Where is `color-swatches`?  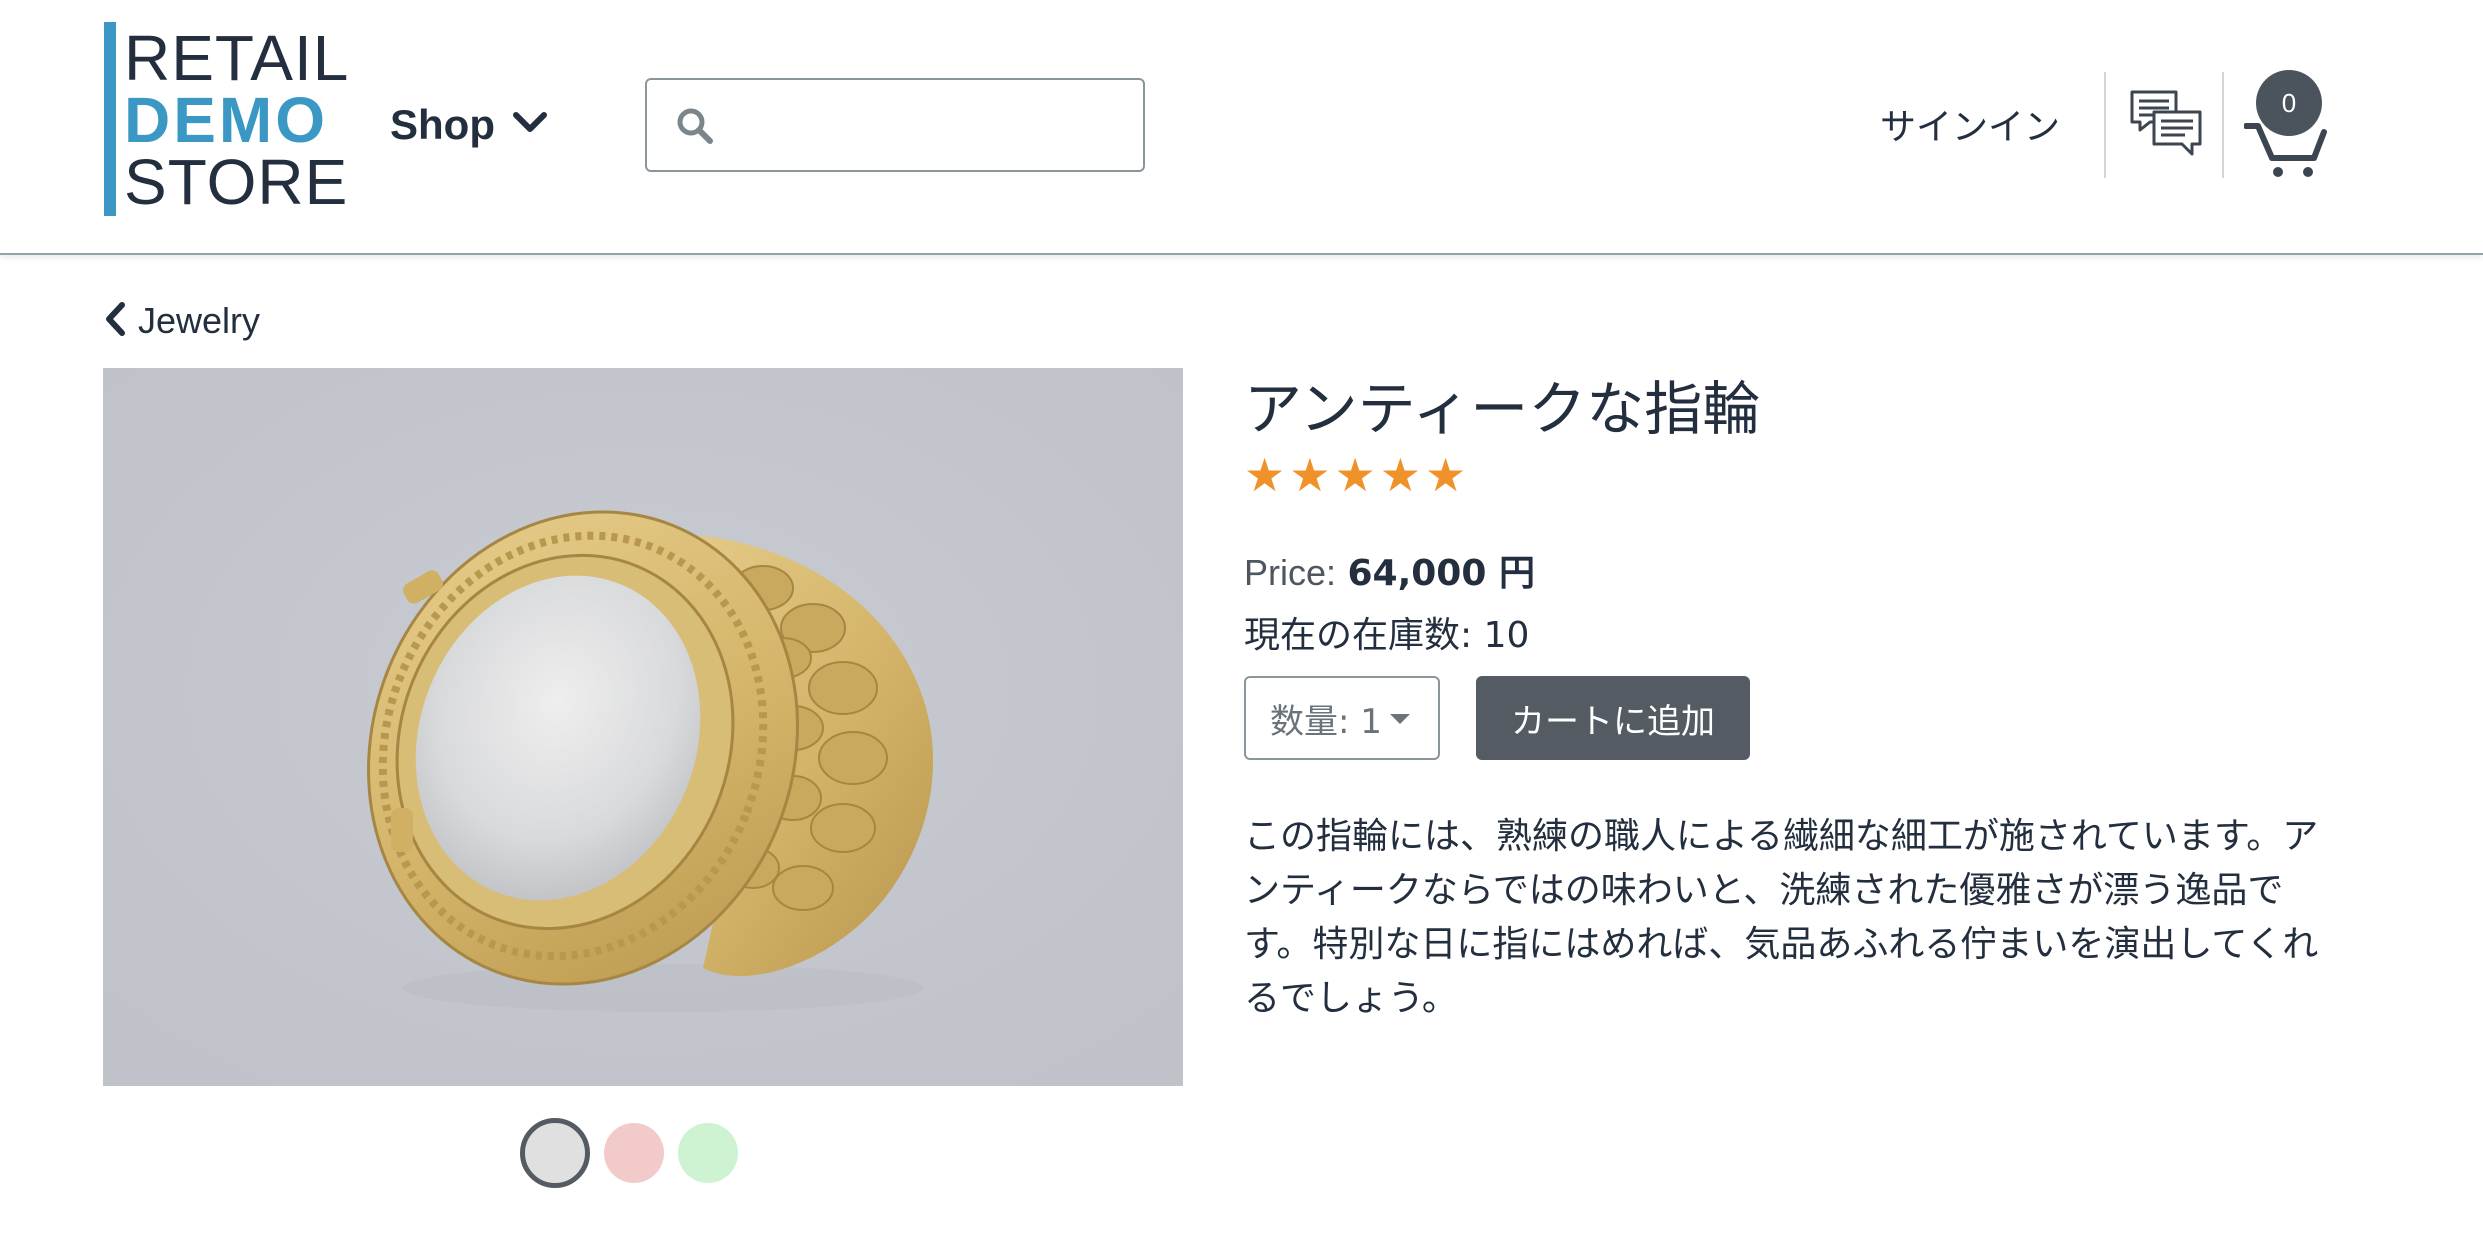
color-swatches is located at coordinates (629, 1153).